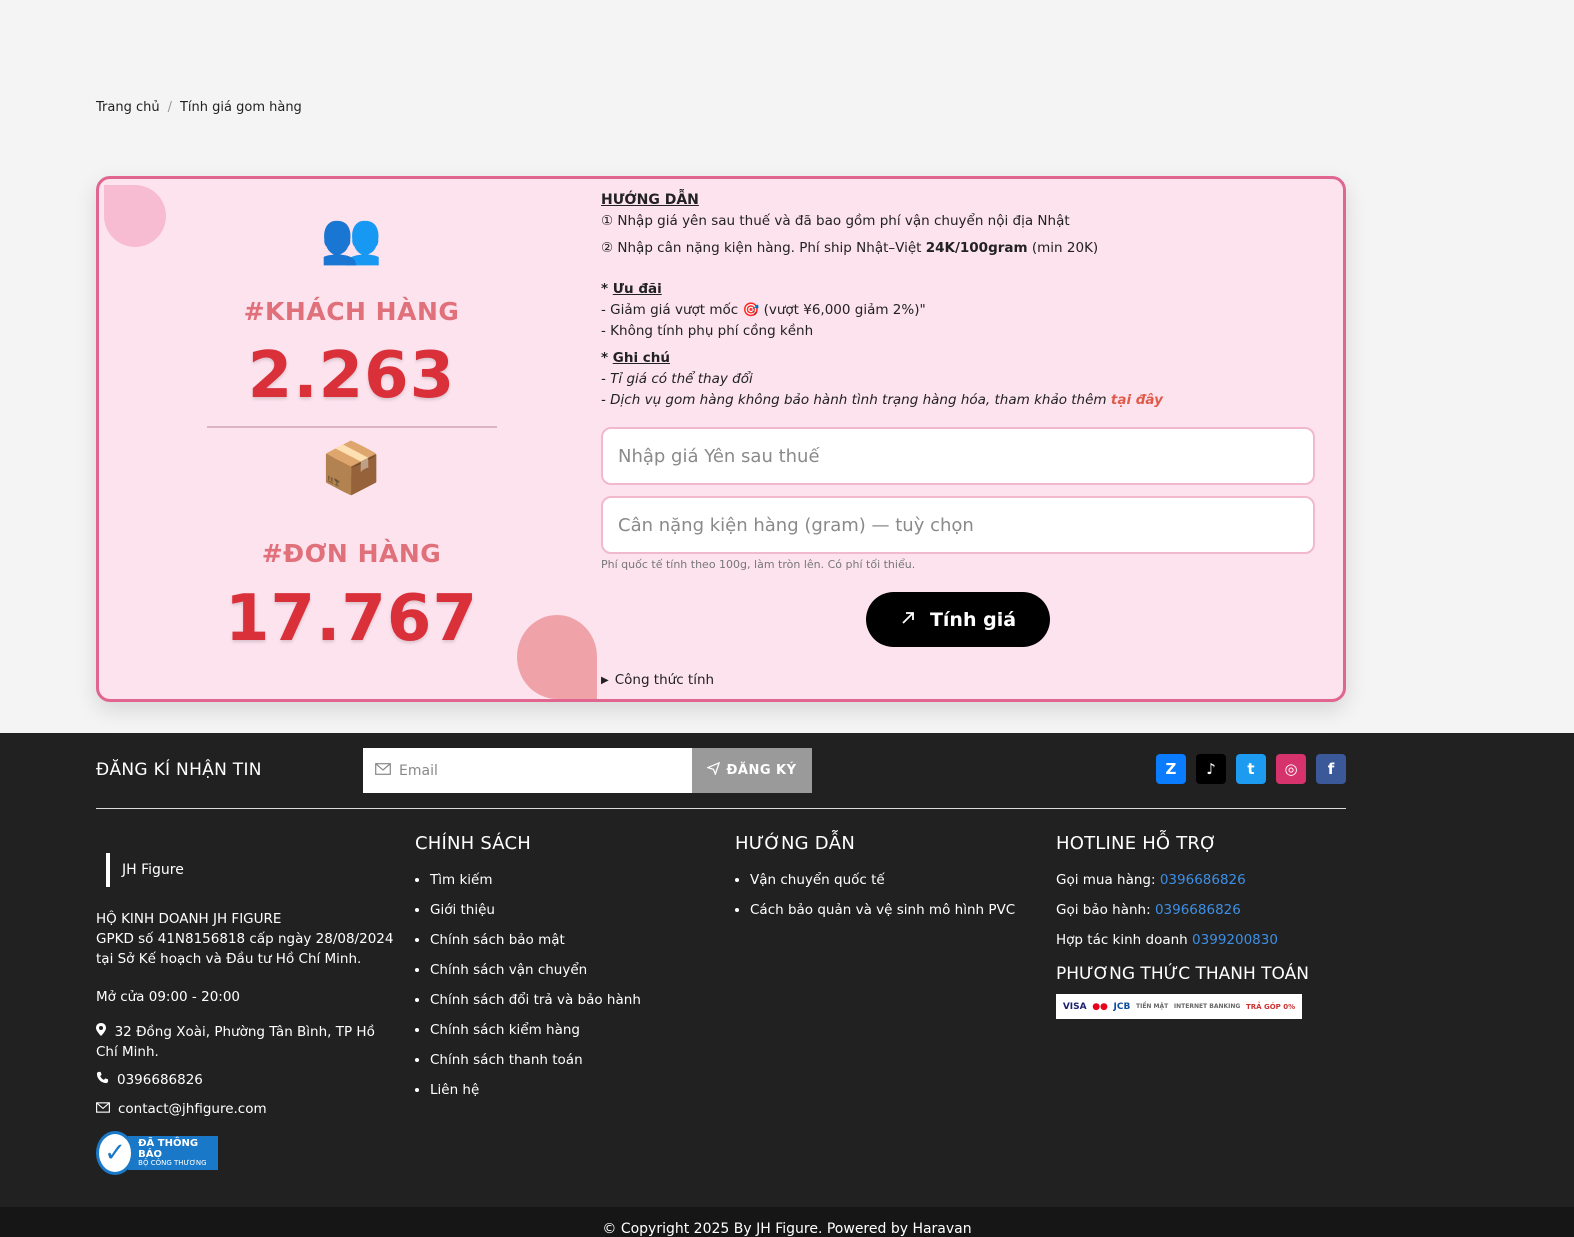 The image size is (1574, 1237). I want to click on breadcrumb-home-link: Trang chủ, so click(128, 107).